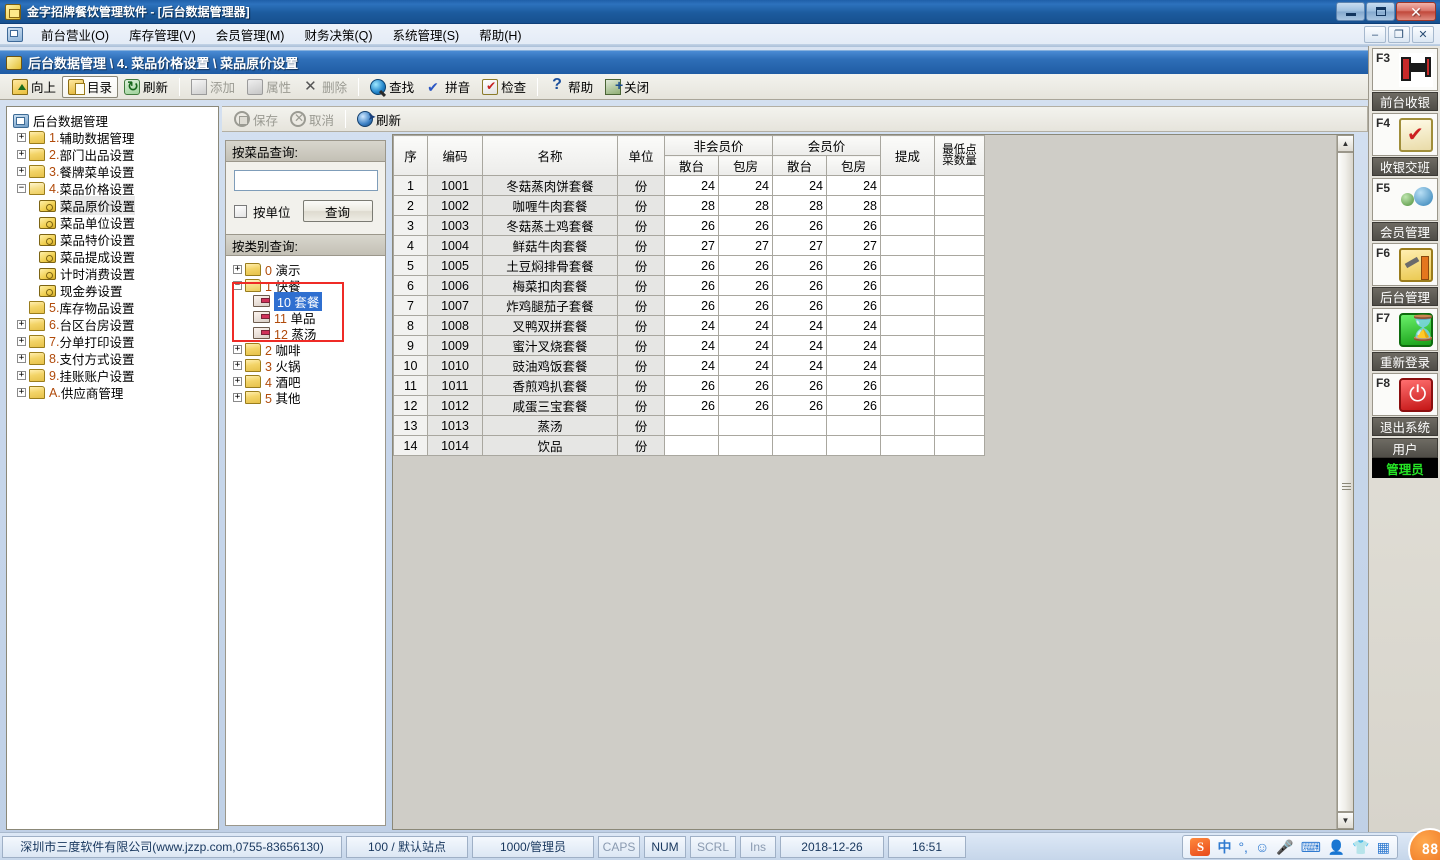 The image size is (1440, 860). What do you see at coordinates (1336, 847) in the screenshot?
I see `user-icon: 👤` at bounding box center [1336, 847].